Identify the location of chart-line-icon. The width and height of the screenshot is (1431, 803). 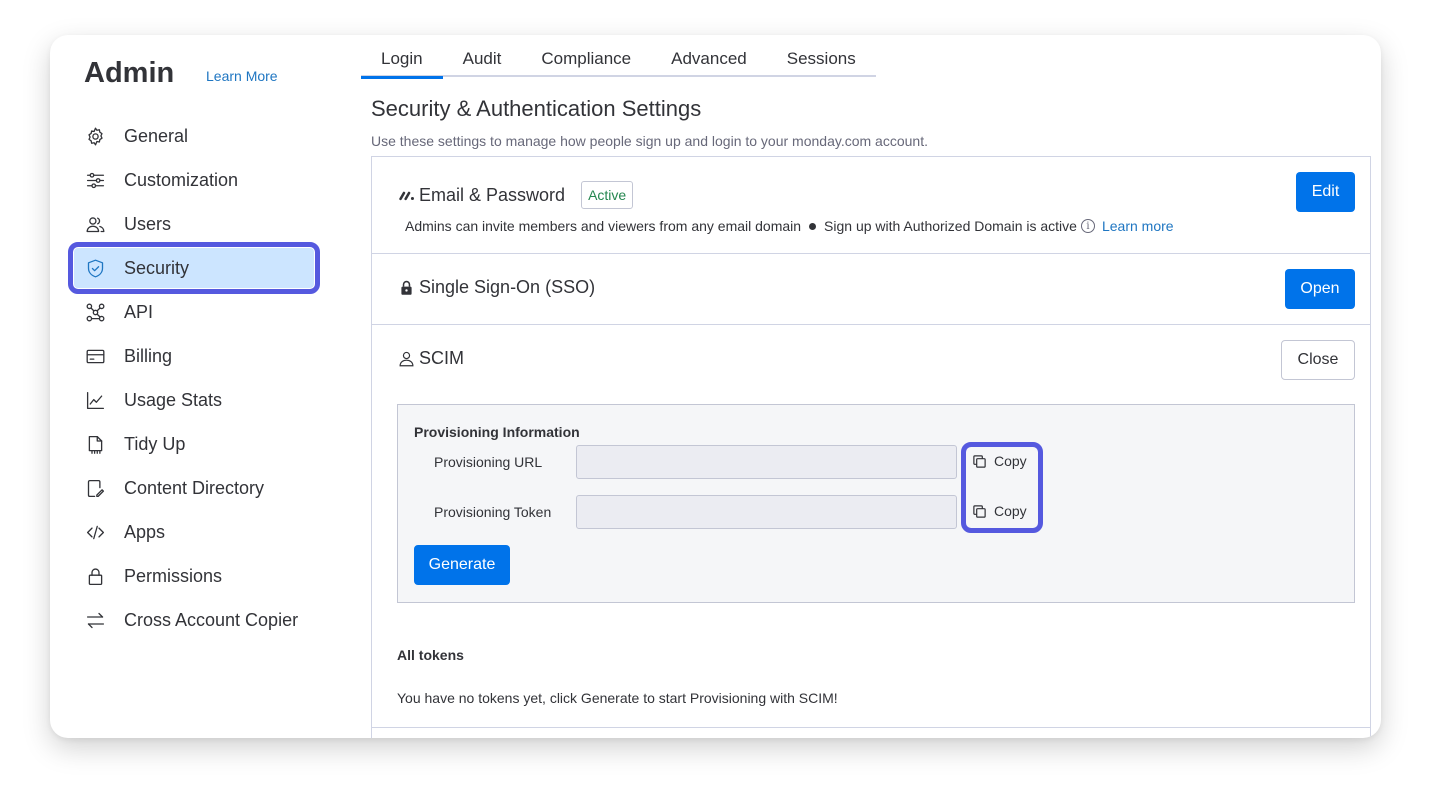
(95, 400).